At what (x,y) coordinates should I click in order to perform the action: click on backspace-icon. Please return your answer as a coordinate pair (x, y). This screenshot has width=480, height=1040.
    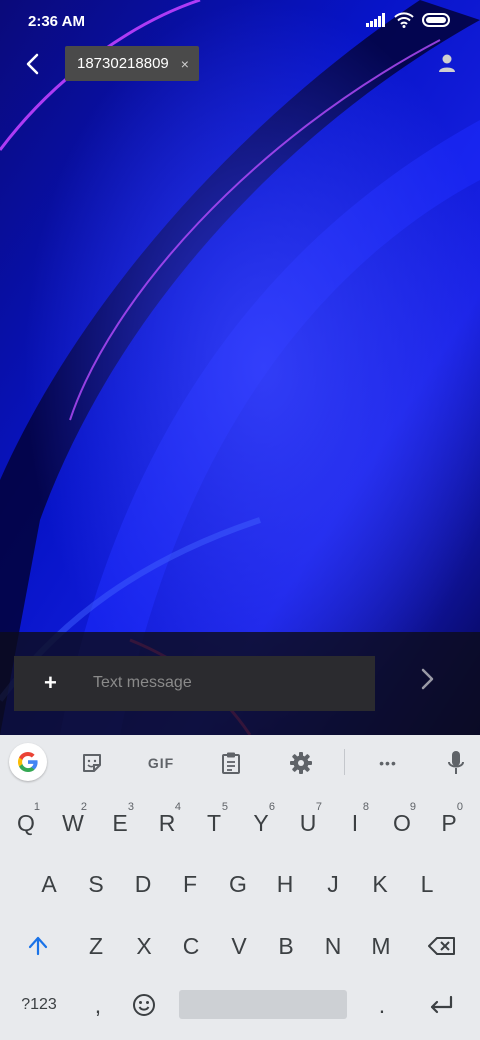
    Looking at the image, I should click on (441, 946).